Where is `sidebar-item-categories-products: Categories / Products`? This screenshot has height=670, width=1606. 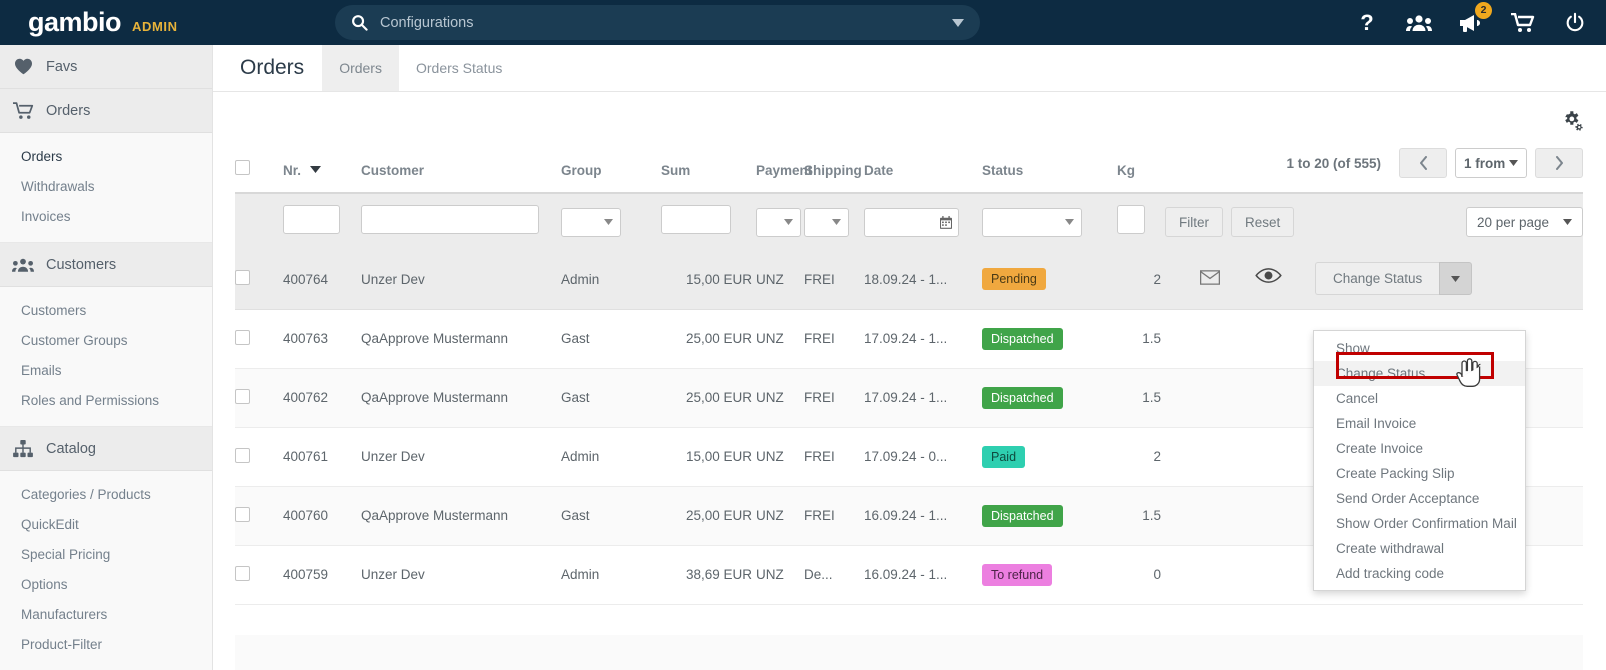
sidebar-item-categories-products: Categories / Products is located at coordinates (106, 495).